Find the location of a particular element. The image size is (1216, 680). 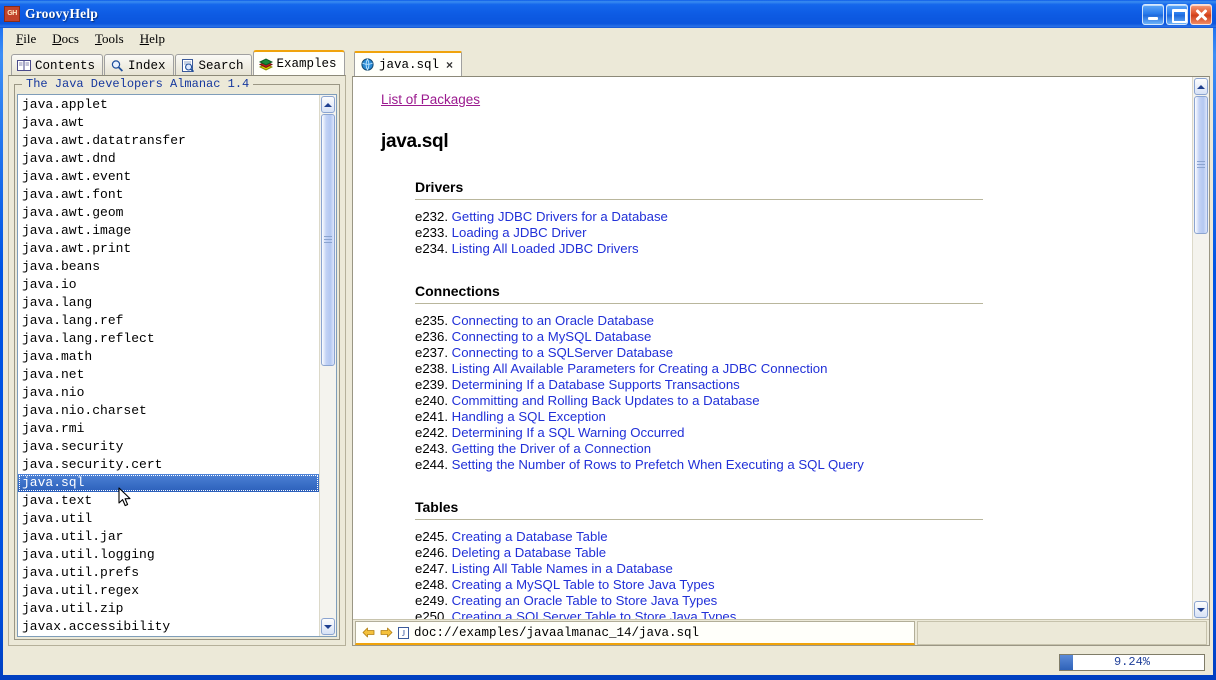

doc-entry-number: e241. is located at coordinates (433, 416).